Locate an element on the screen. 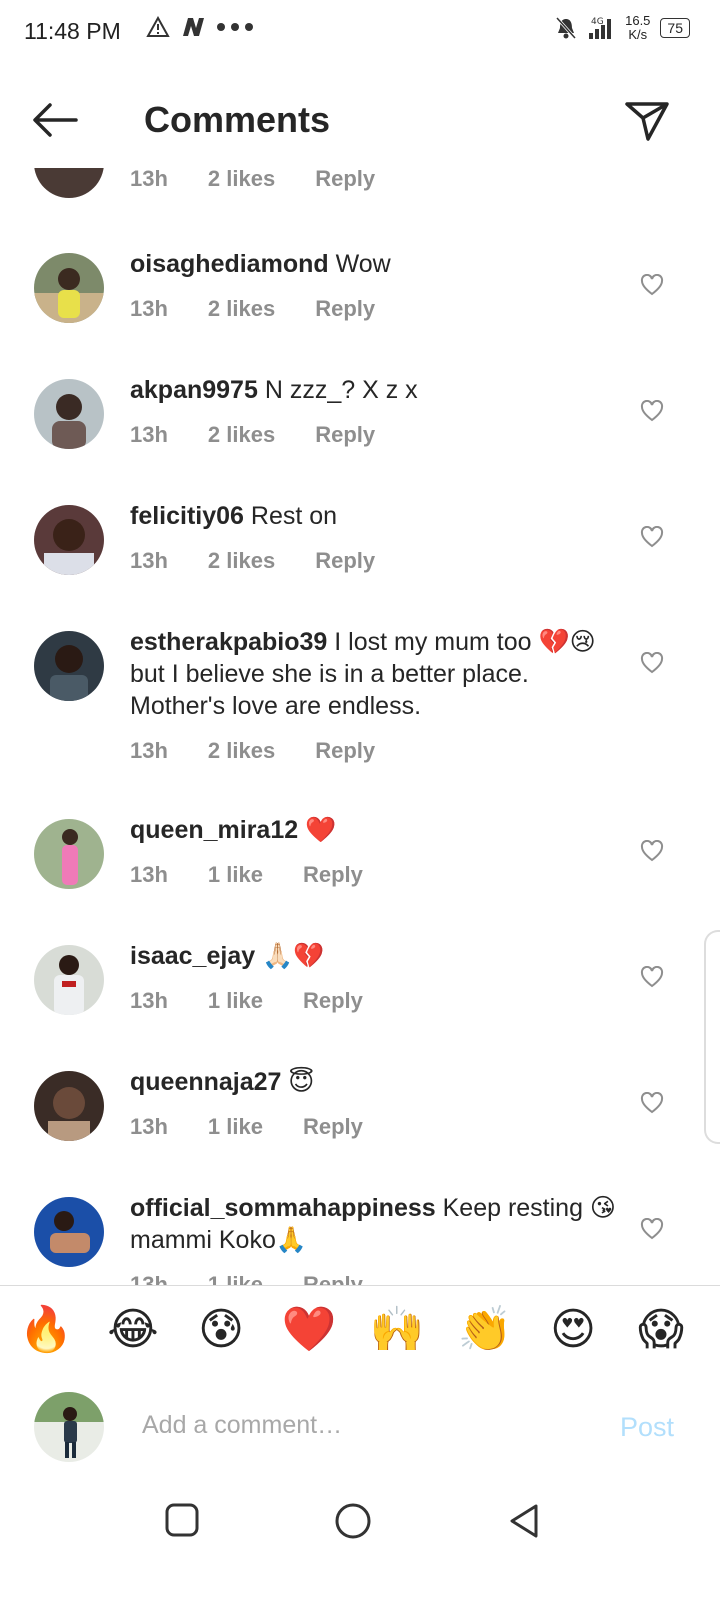 Image resolution: width=720 pixels, height=1600 pixels. comment-text: queen_mira12 ❤️ is located at coordinates (375, 830).